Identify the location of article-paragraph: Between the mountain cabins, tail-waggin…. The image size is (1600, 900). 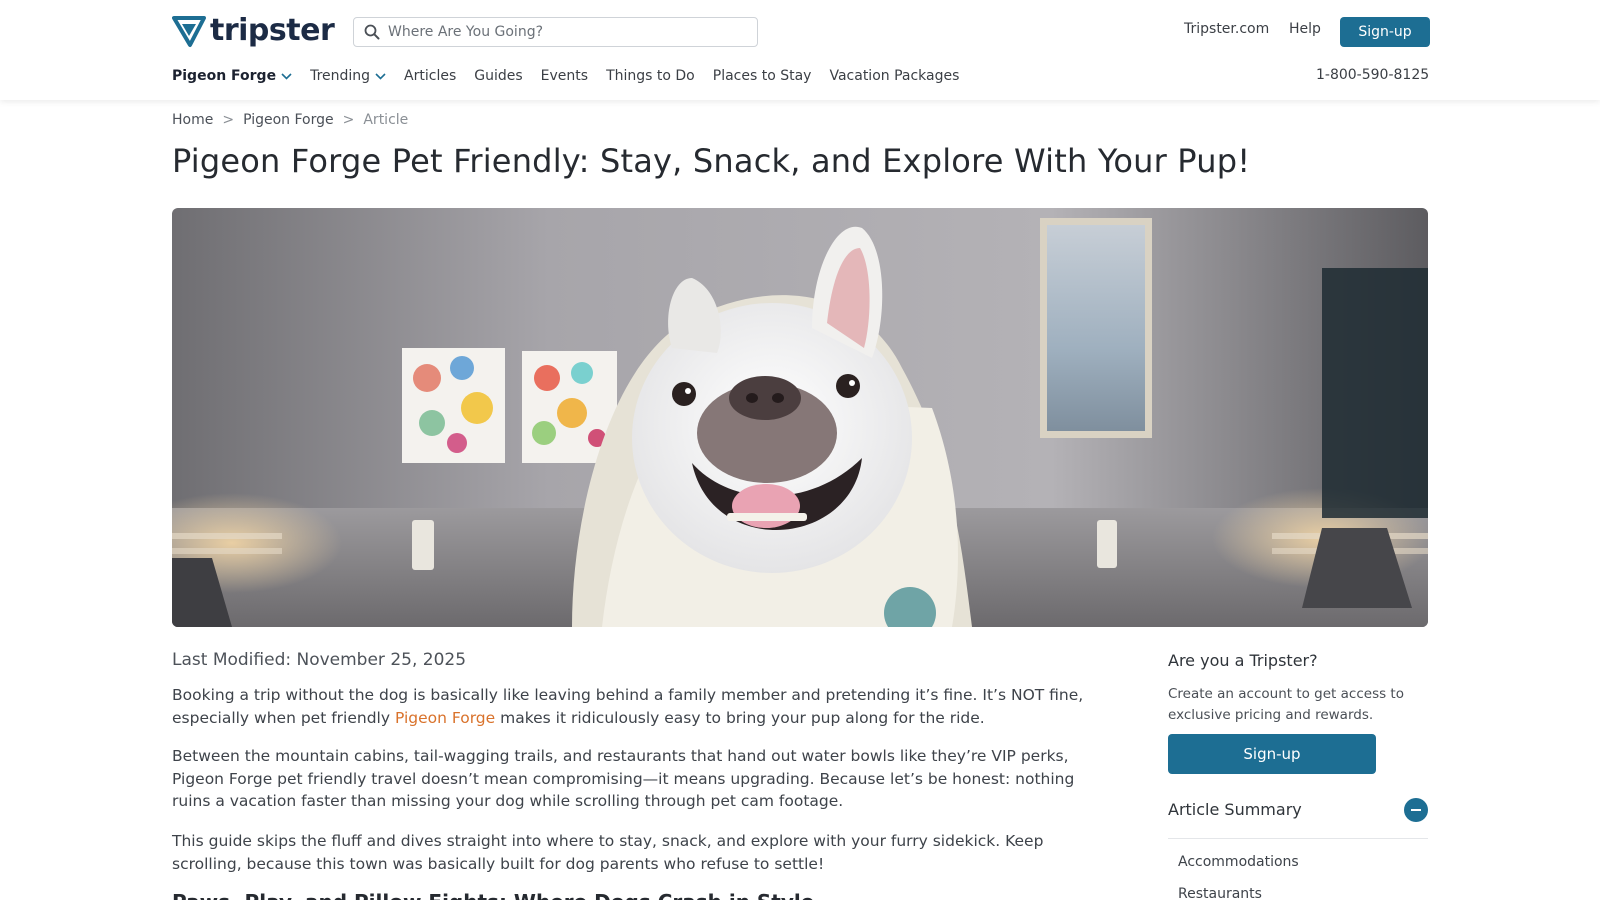
(623, 778).